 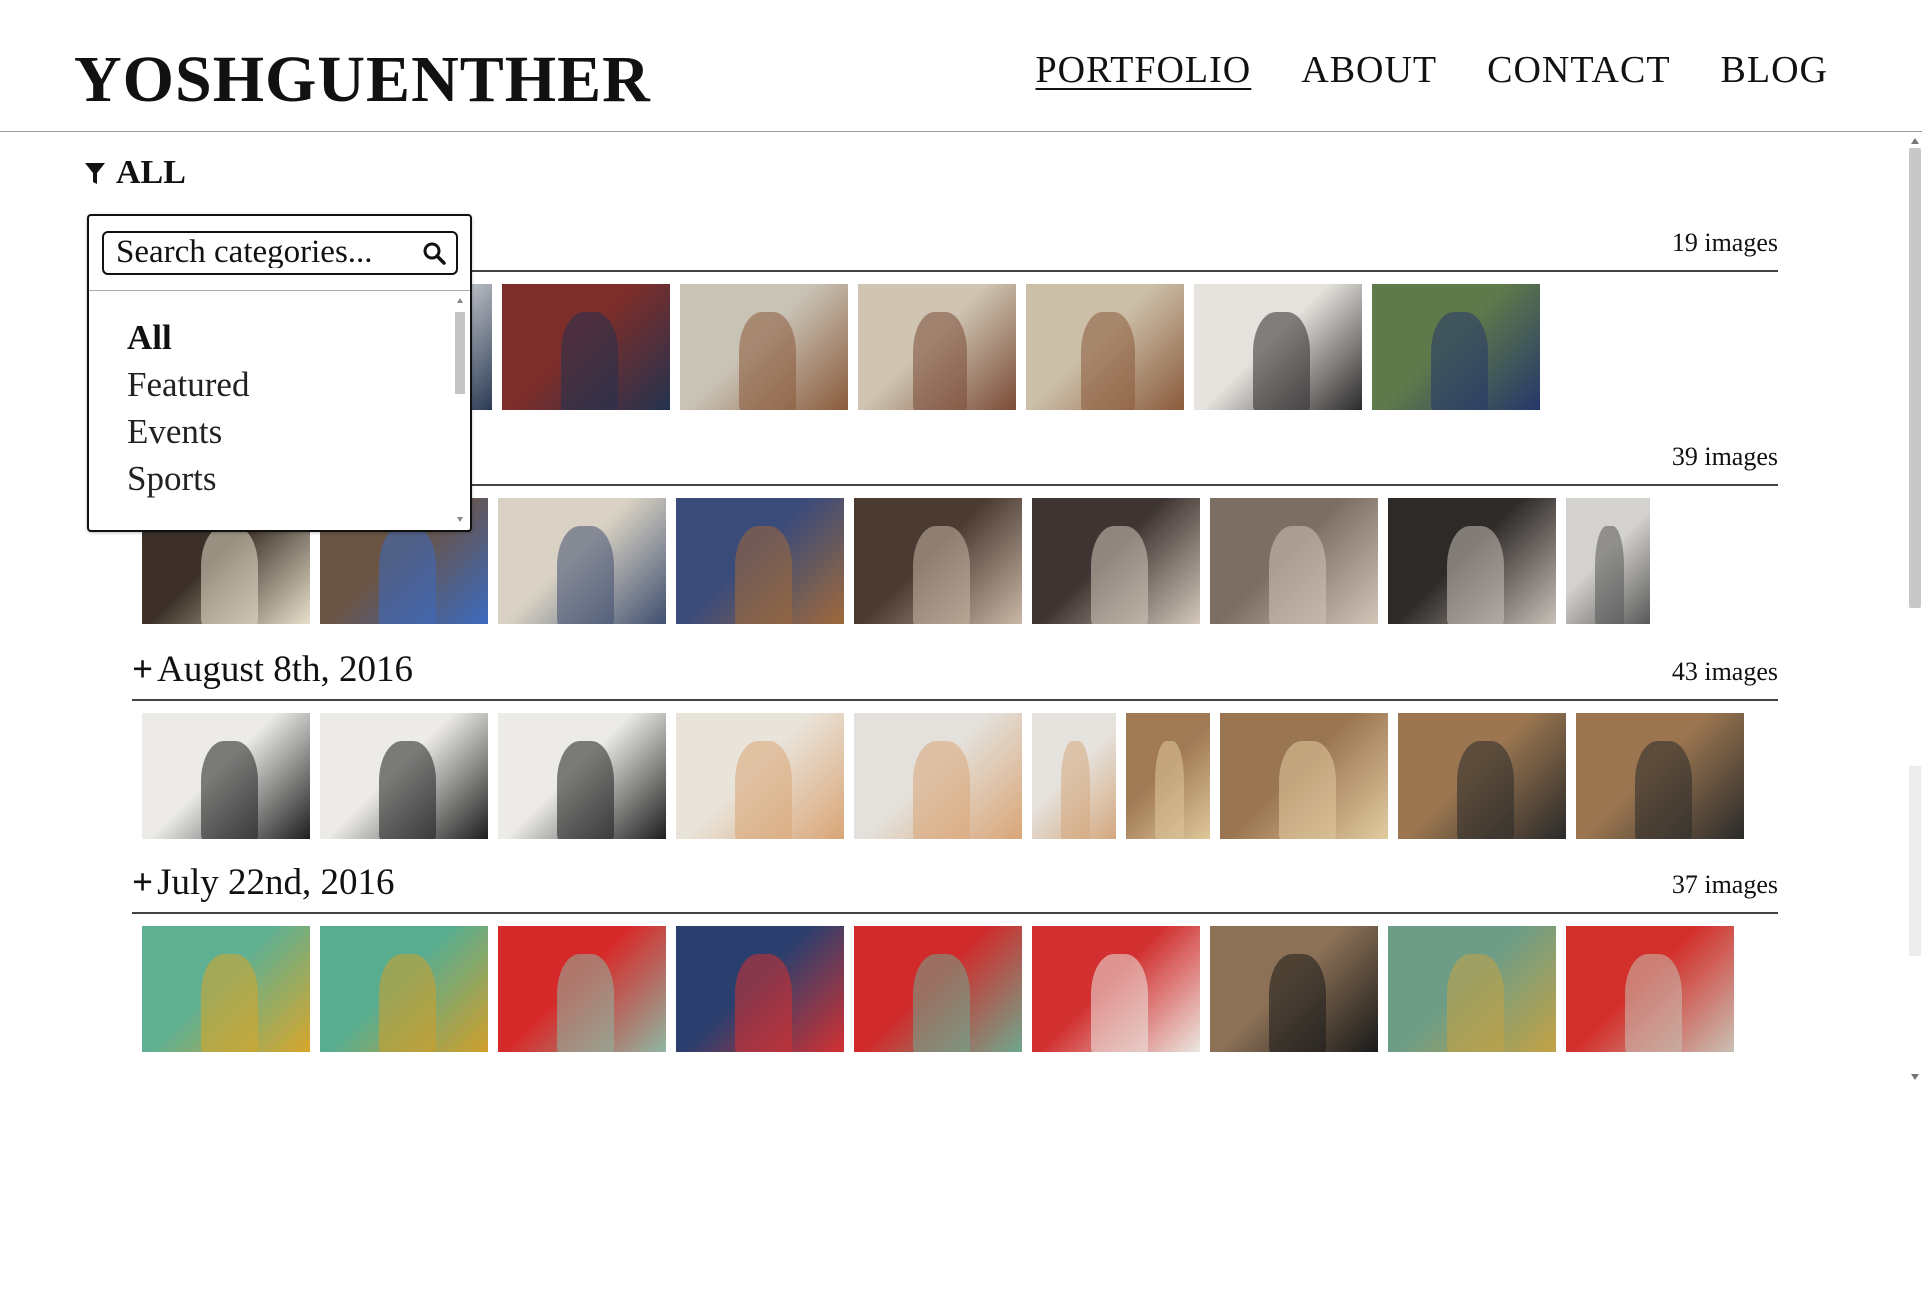 I want to click on page-scroll-thumb, so click(x=1915, y=378).